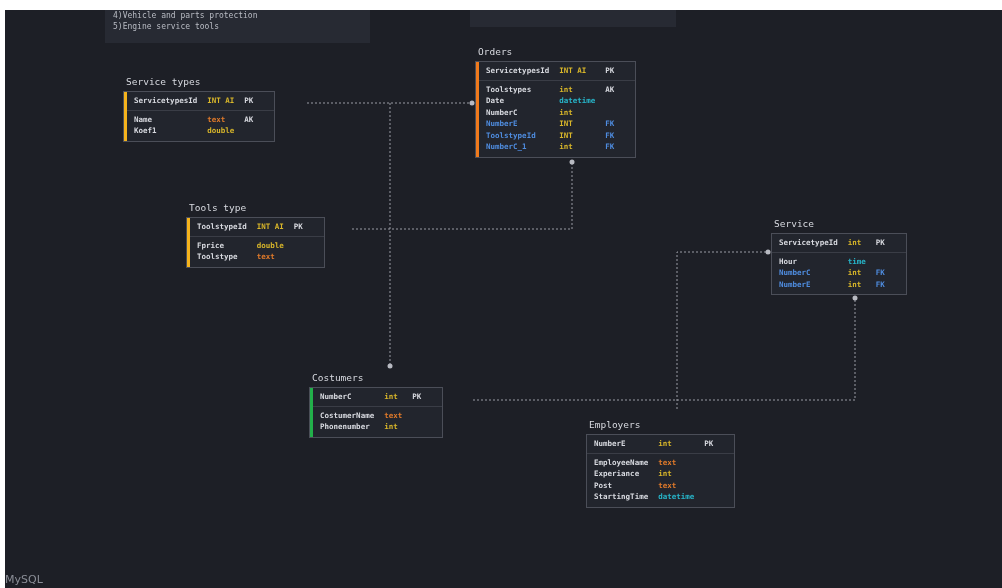 Image resolution: width=1002 pixels, height=588 pixels. Describe the element at coordinates (338, 377) in the screenshot. I see `table-title: Costumers` at that location.